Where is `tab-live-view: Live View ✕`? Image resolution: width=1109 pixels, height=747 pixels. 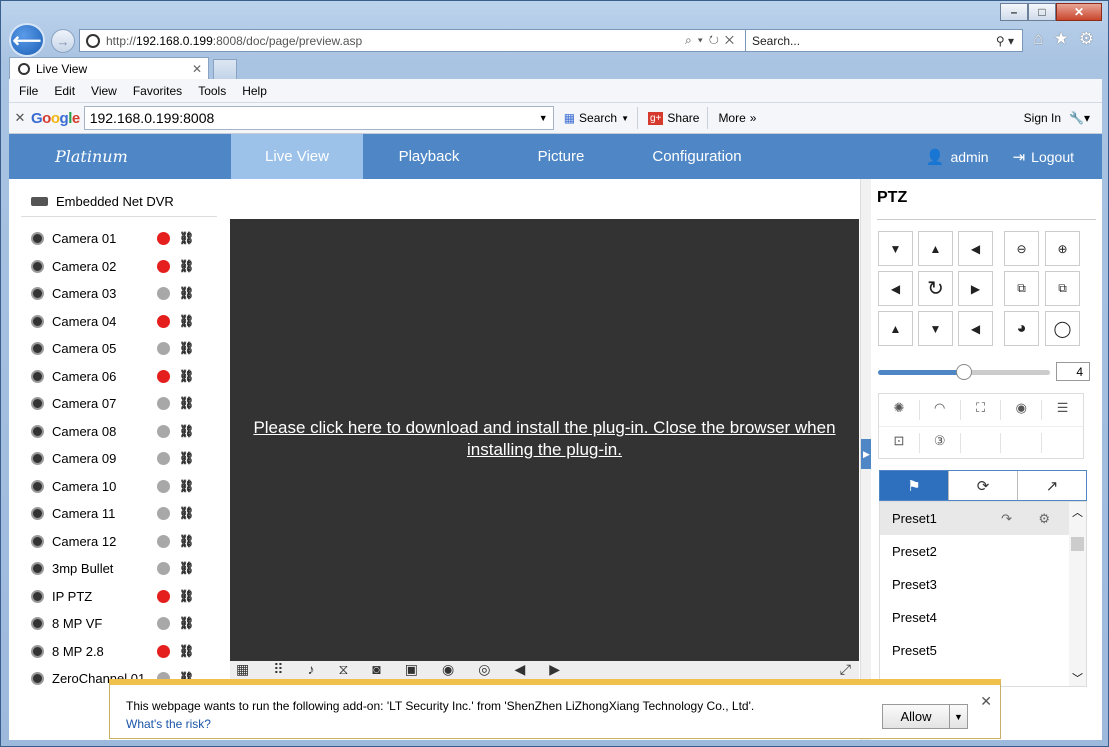 tab-live-view: Live View ✕ is located at coordinates (109, 68).